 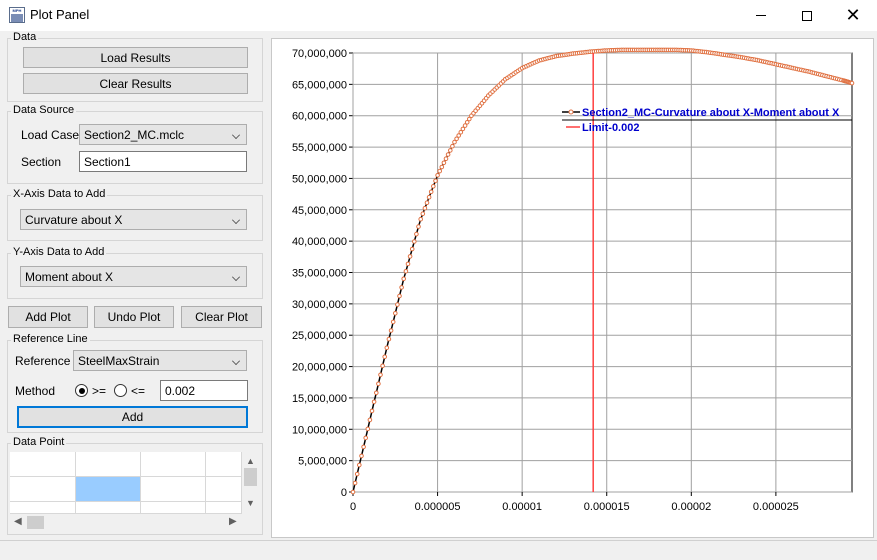 I want to click on load-case-label: Load Case, so click(x=50, y=135).